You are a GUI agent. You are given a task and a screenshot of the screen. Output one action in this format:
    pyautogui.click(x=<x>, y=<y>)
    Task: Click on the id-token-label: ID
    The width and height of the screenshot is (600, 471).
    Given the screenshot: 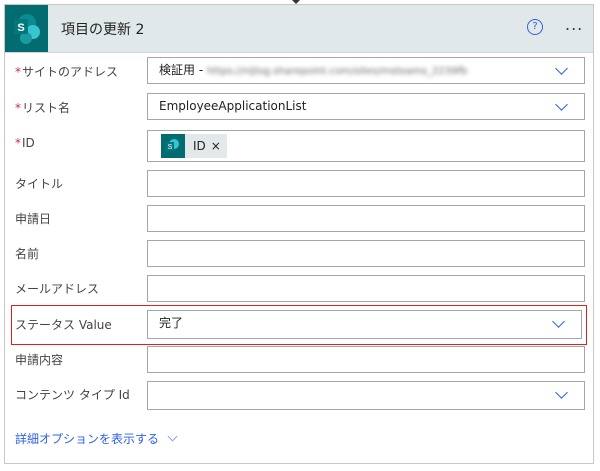 What is the action you would take?
    pyautogui.click(x=199, y=145)
    